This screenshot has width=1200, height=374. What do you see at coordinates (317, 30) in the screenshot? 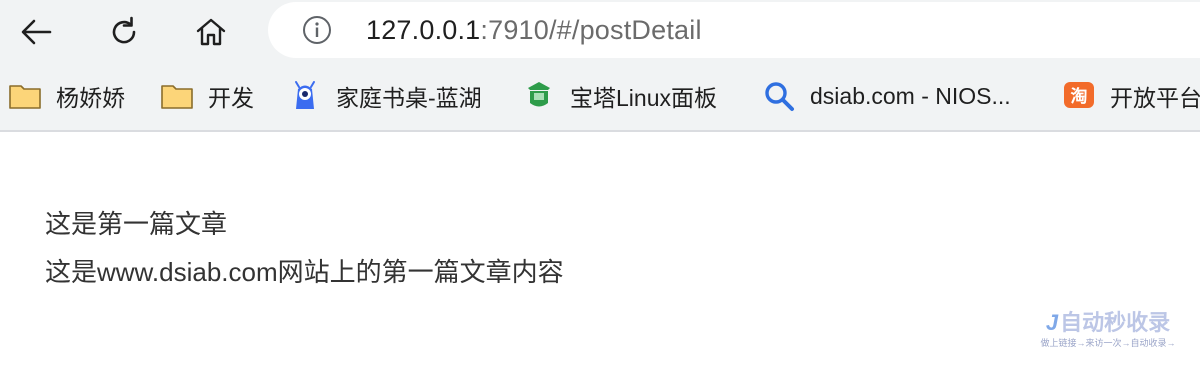
I see `info-icon` at bounding box center [317, 30].